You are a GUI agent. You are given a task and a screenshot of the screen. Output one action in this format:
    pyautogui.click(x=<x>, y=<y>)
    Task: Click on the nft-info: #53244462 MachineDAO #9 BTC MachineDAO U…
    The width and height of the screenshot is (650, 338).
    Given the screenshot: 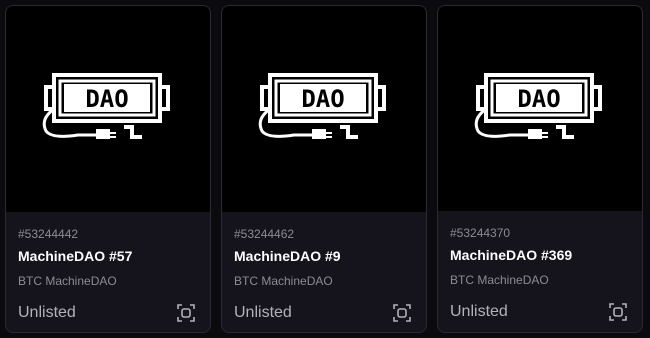 What is the action you would take?
    pyautogui.click(x=324, y=268)
    